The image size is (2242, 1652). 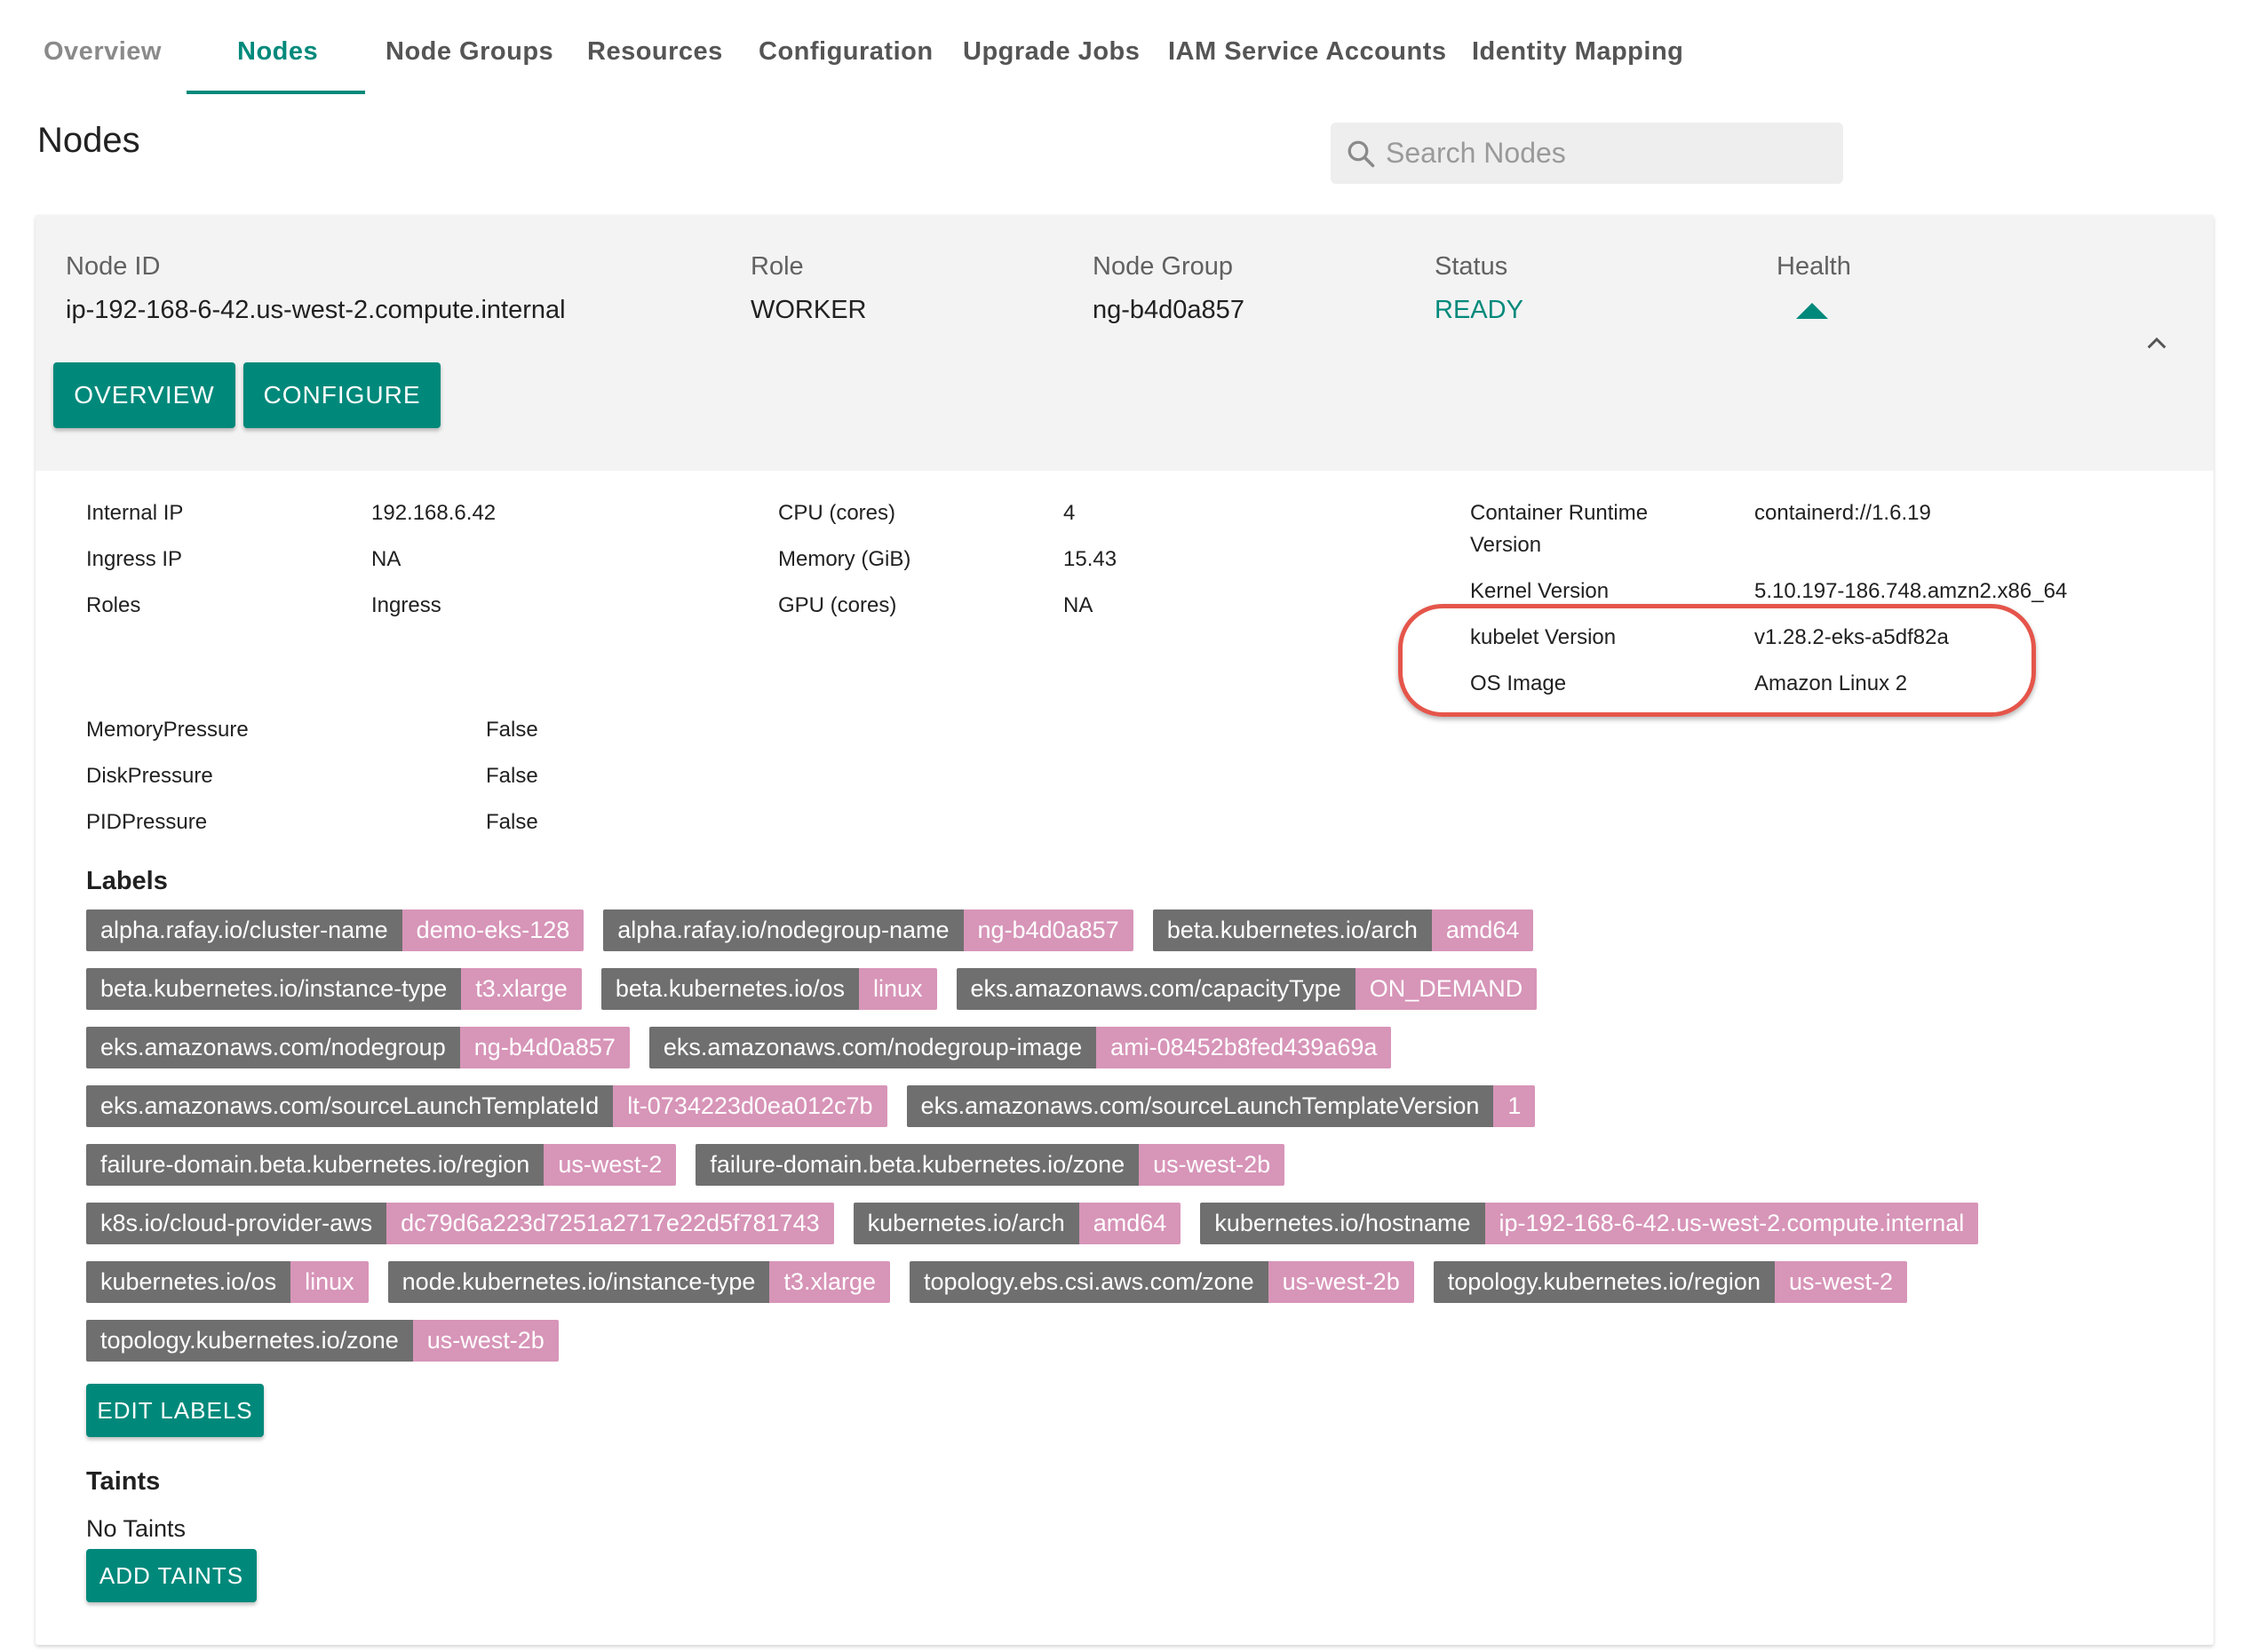 I want to click on labels-heading: Labels, so click(x=127, y=881).